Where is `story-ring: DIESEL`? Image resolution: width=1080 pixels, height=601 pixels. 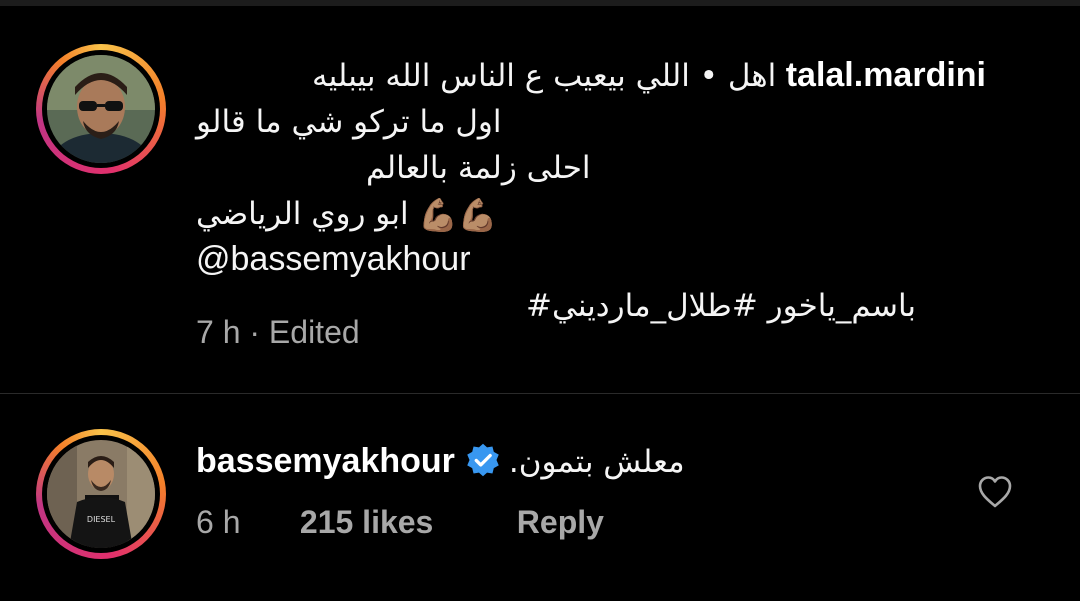
story-ring: DIESEL is located at coordinates (101, 494).